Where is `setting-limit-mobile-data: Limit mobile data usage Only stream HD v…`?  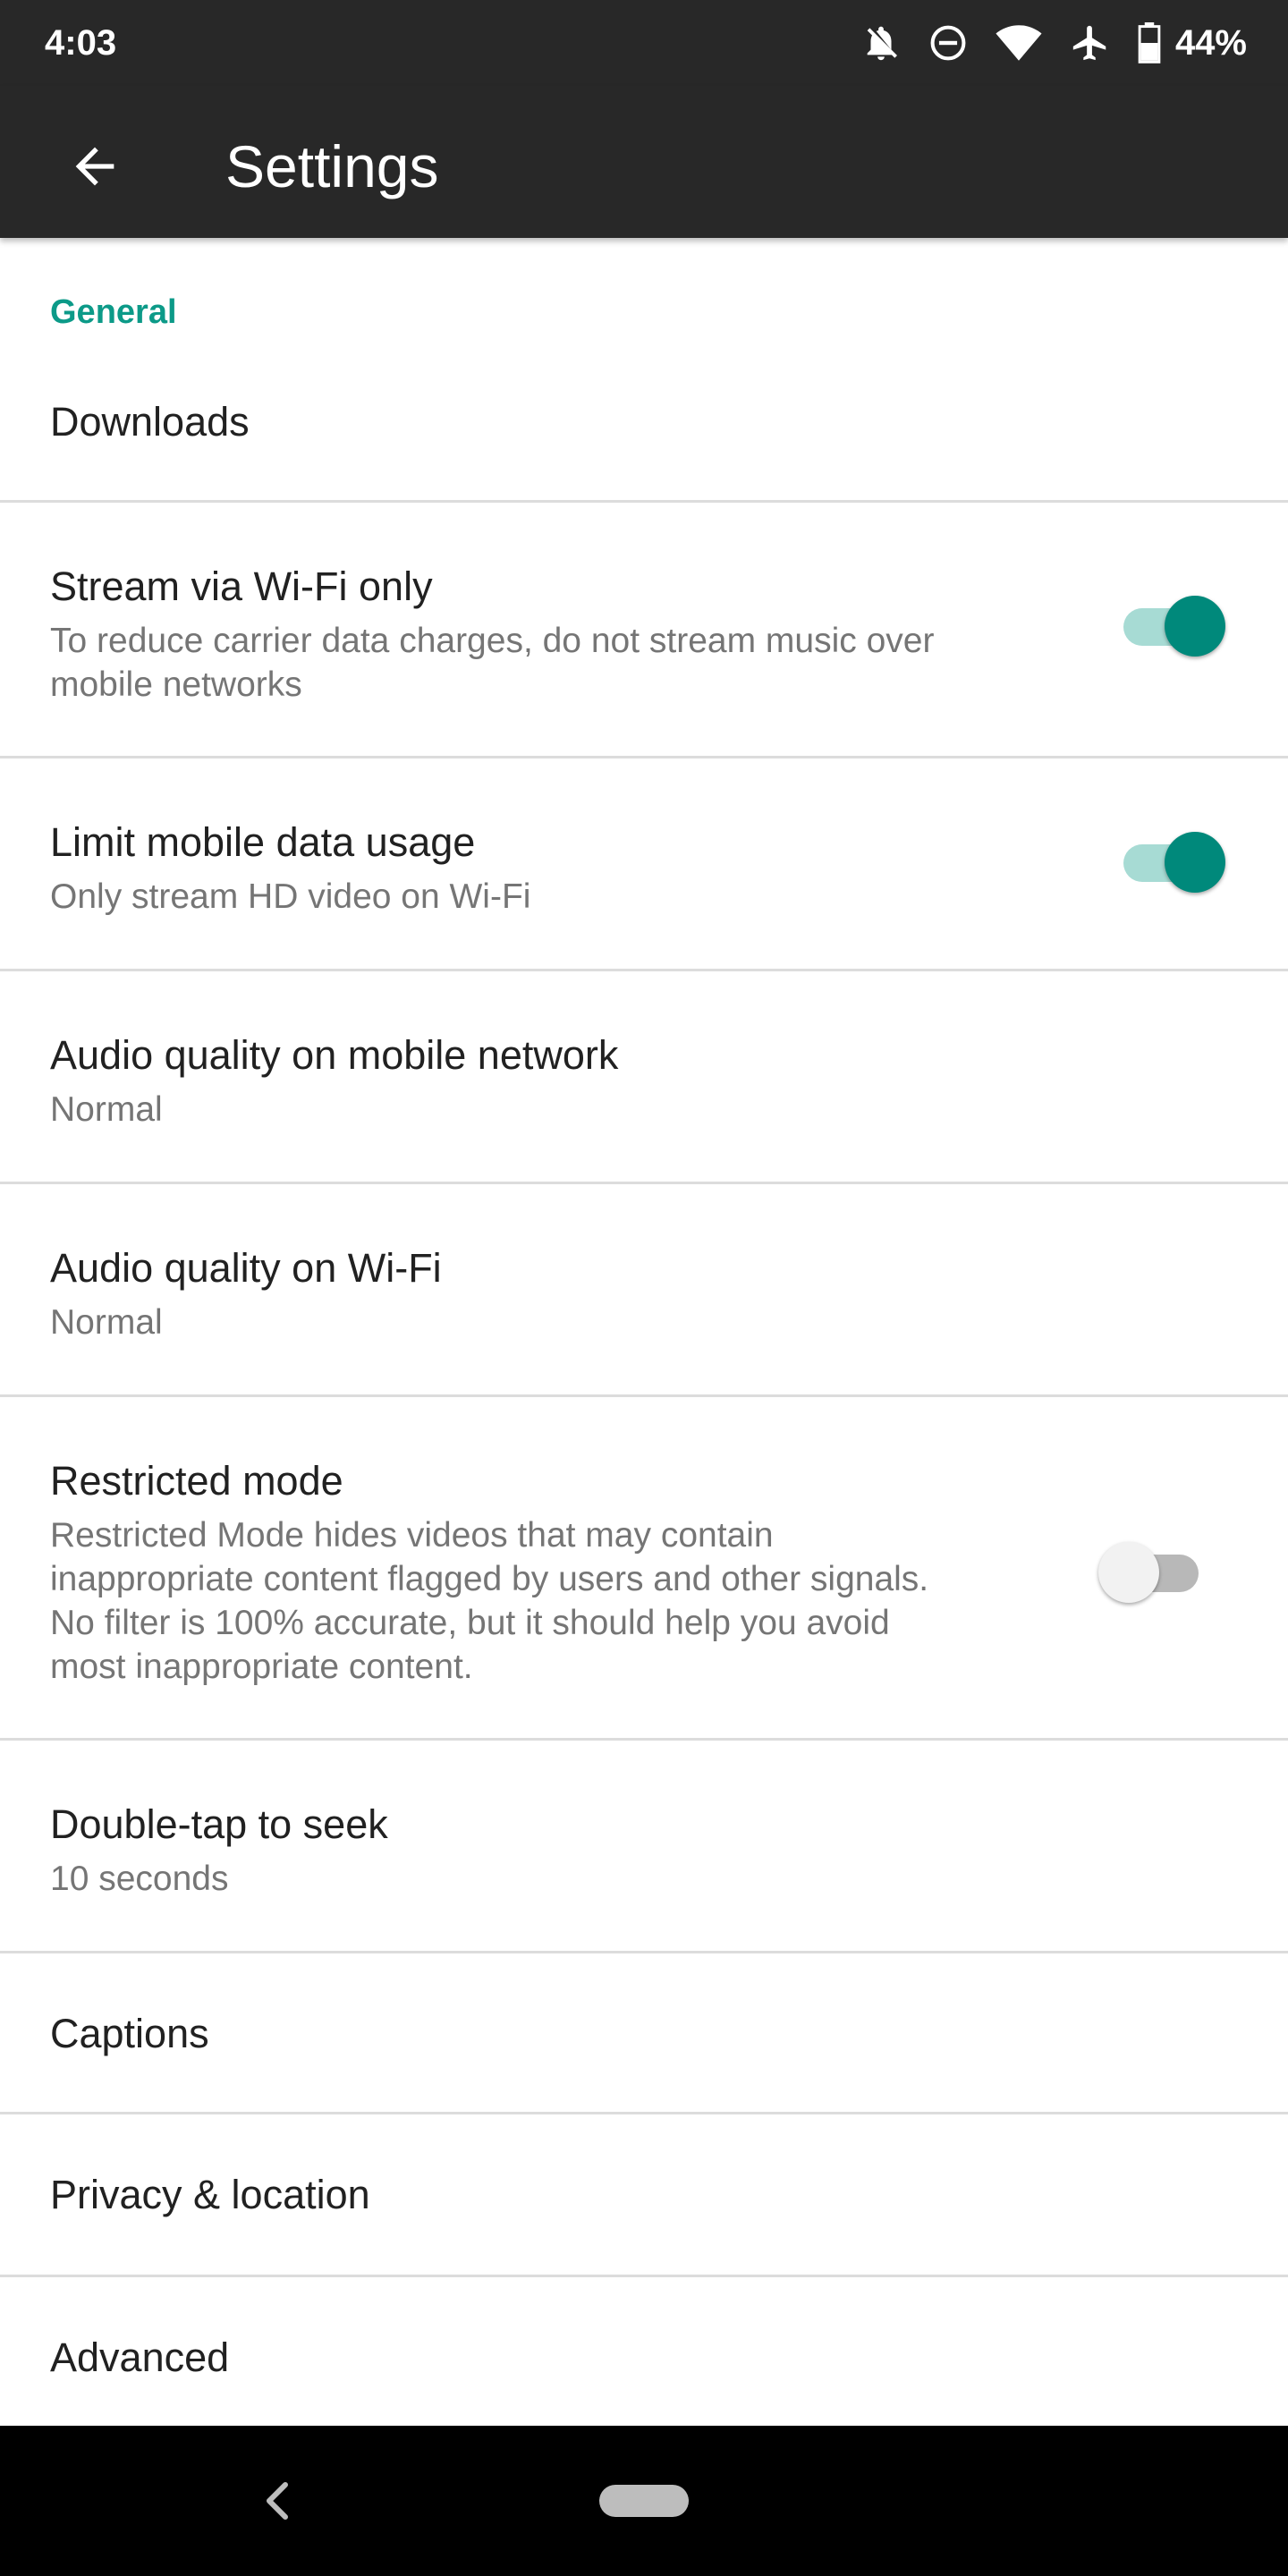
setting-limit-mobile-data: Limit mobile data usage Only stream HD v… is located at coordinates (644, 864).